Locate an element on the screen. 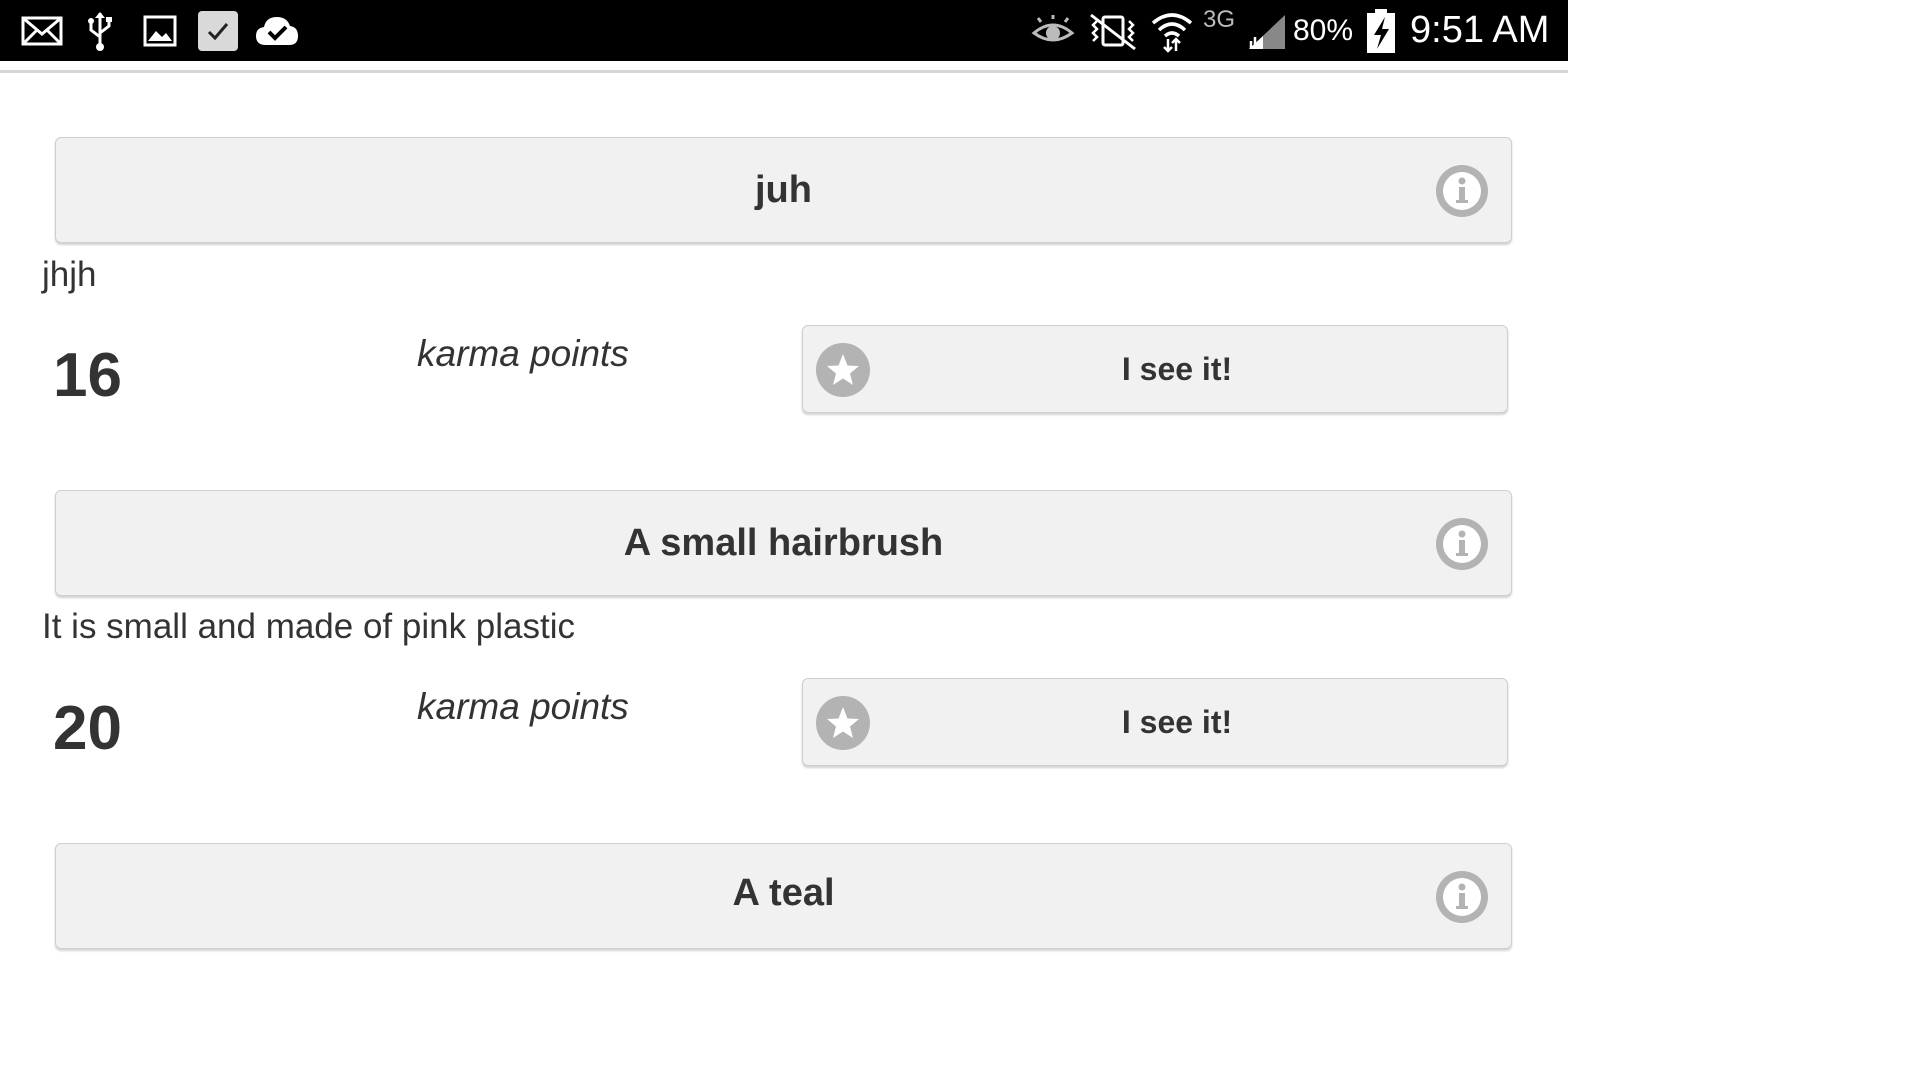 This screenshot has width=1920, height=1080. karma-points-value: 20 is located at coordinates (87, 728).